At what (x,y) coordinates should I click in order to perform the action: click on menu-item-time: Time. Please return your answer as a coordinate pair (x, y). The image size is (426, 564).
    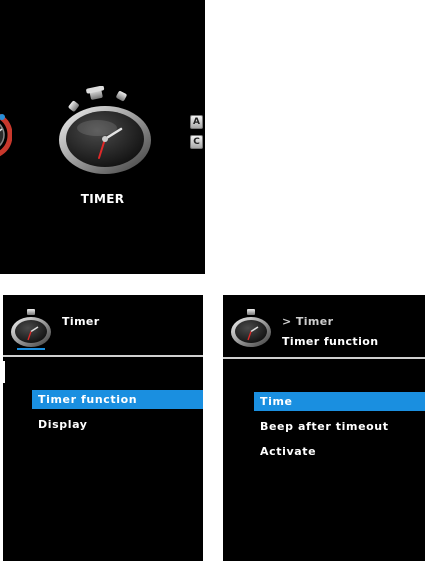
    Looking at the image, I should click on (339, 401).